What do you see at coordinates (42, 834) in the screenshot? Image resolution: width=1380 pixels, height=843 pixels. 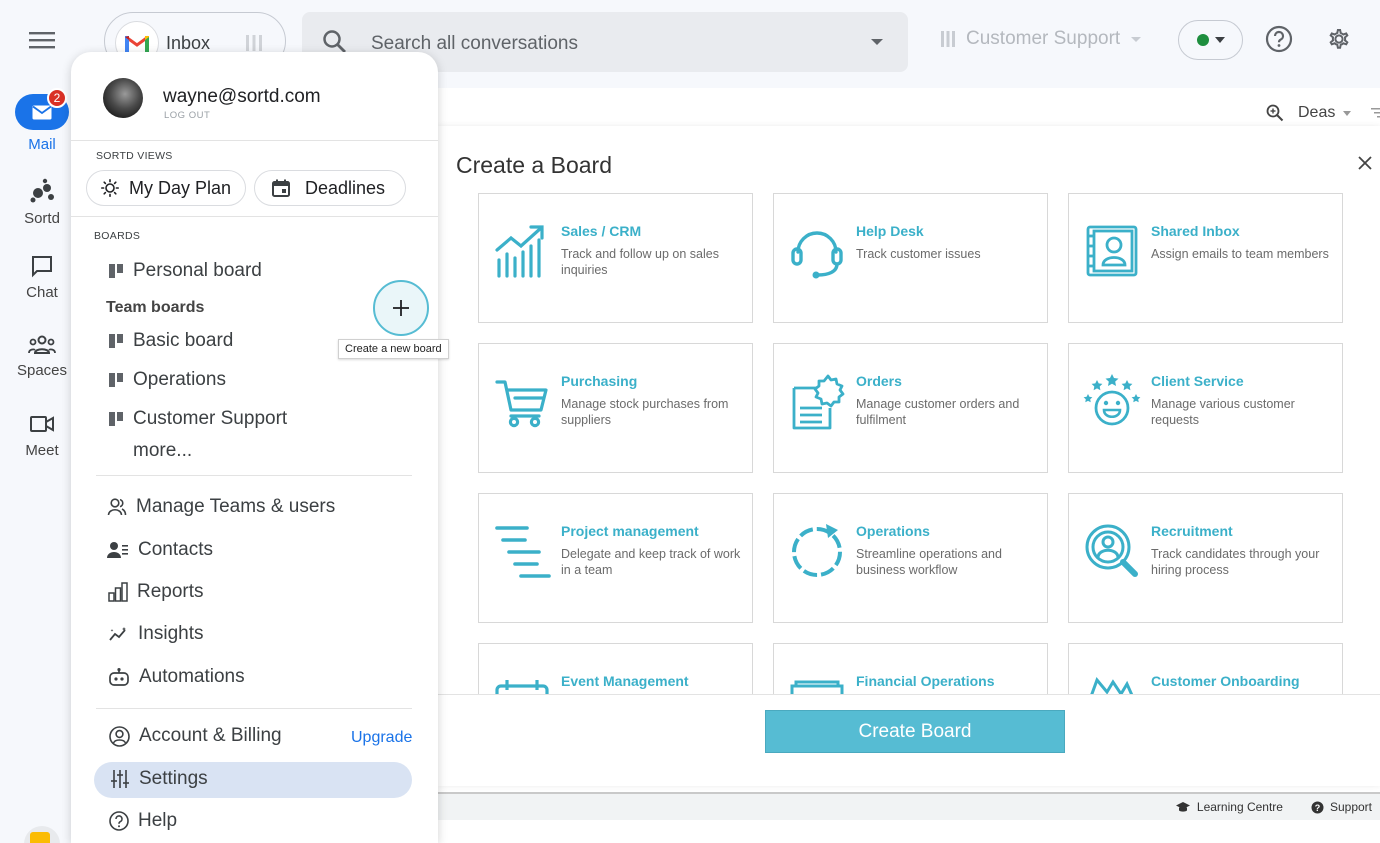 I see `rail-bottom-avatar` at bounding box center [42, 834].